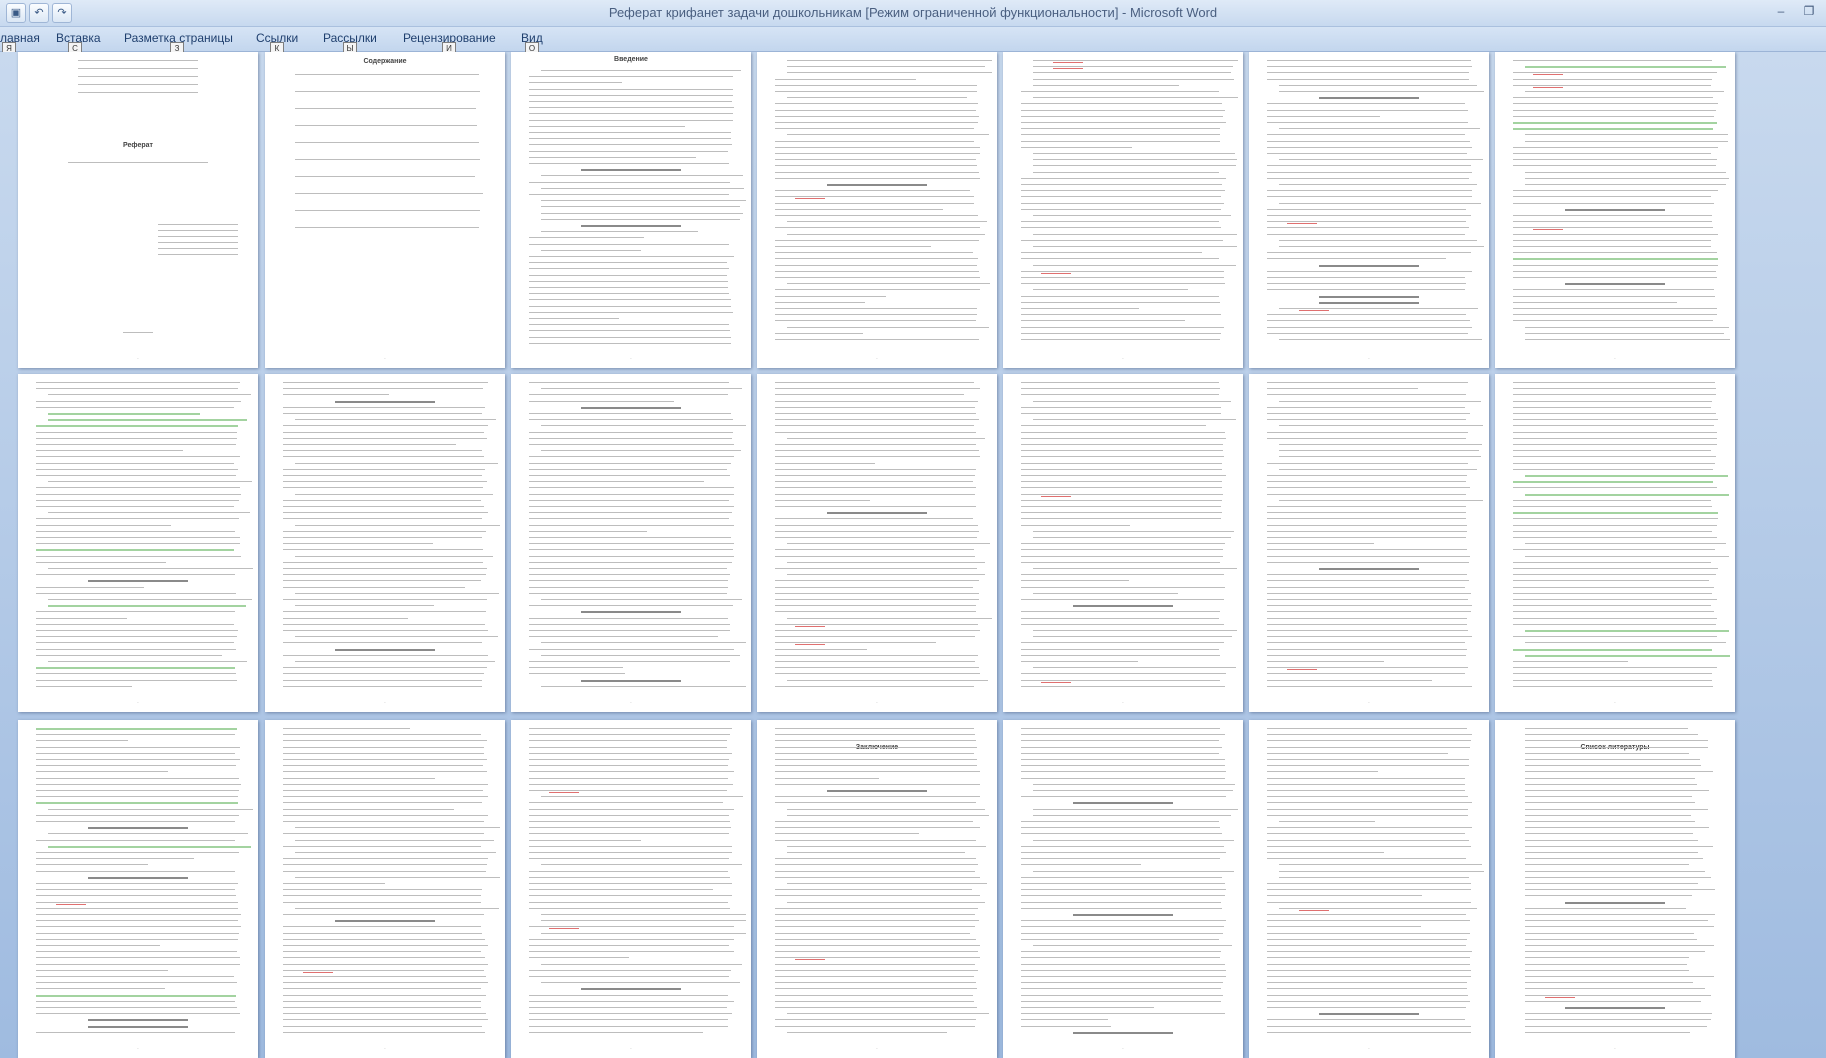  I want to click on document-page: Введение ·, so click(631, 210).